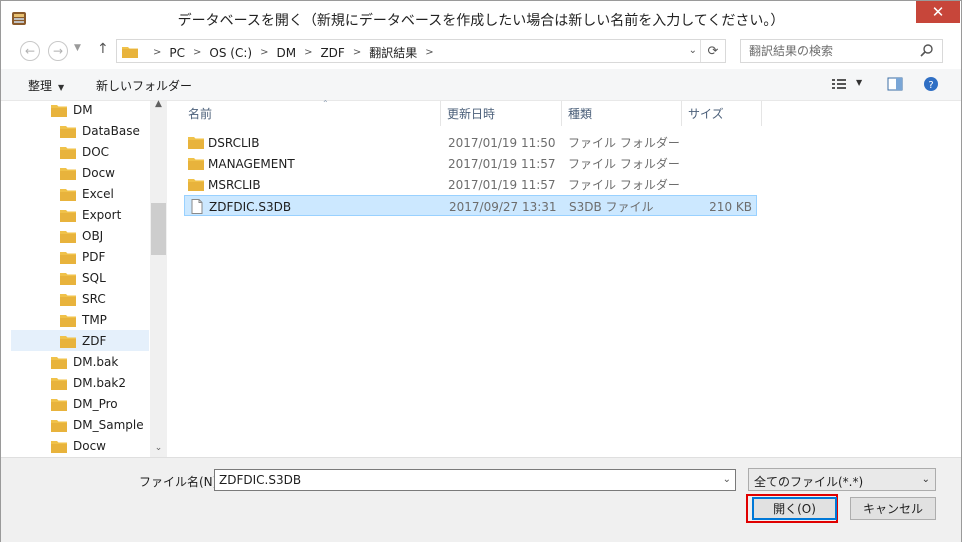 The height and width of the screenshot is (542, 962). What do you see at coordinates (58, 51) in the screenshot?
I see `forward-button: →` at bounding box center [58, 51].